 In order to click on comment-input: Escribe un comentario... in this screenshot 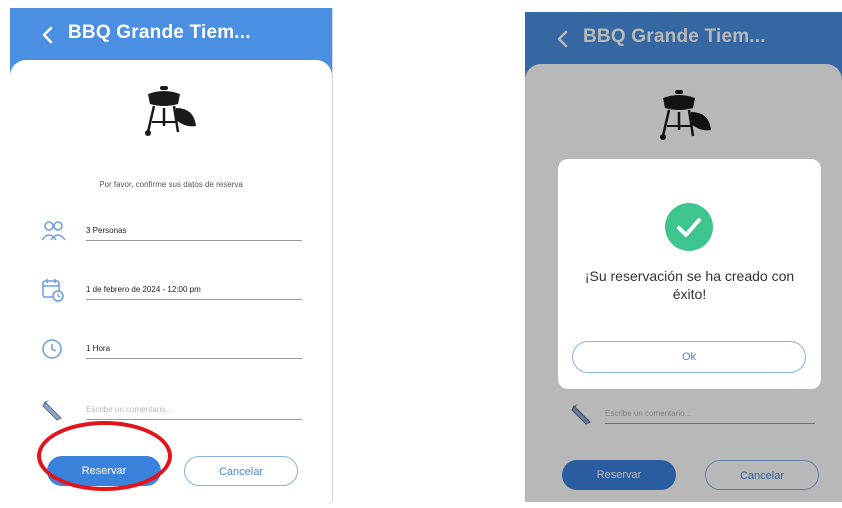, I will do `click(129, 409)`.